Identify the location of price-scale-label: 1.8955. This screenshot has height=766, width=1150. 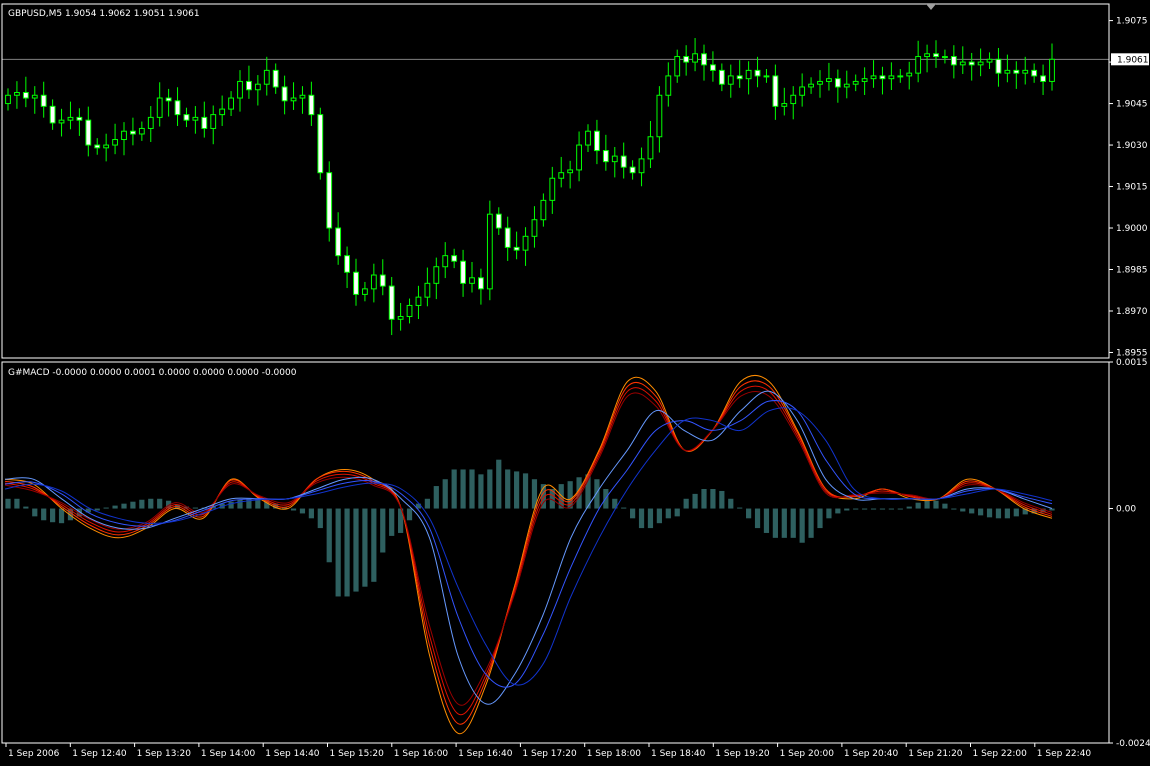
(1132, 353).